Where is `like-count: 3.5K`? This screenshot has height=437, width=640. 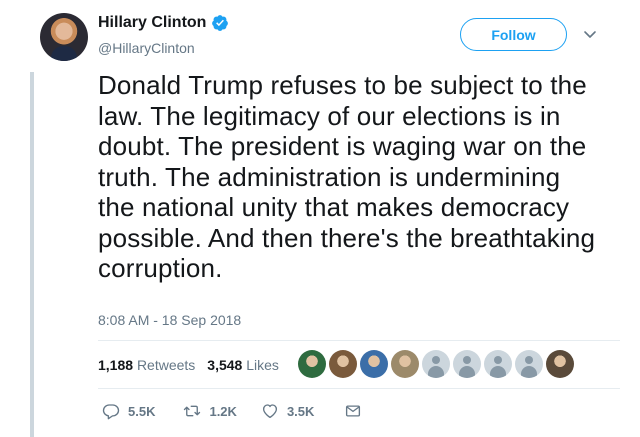 like-count: 3.5K is located at coordinates (300, 411).